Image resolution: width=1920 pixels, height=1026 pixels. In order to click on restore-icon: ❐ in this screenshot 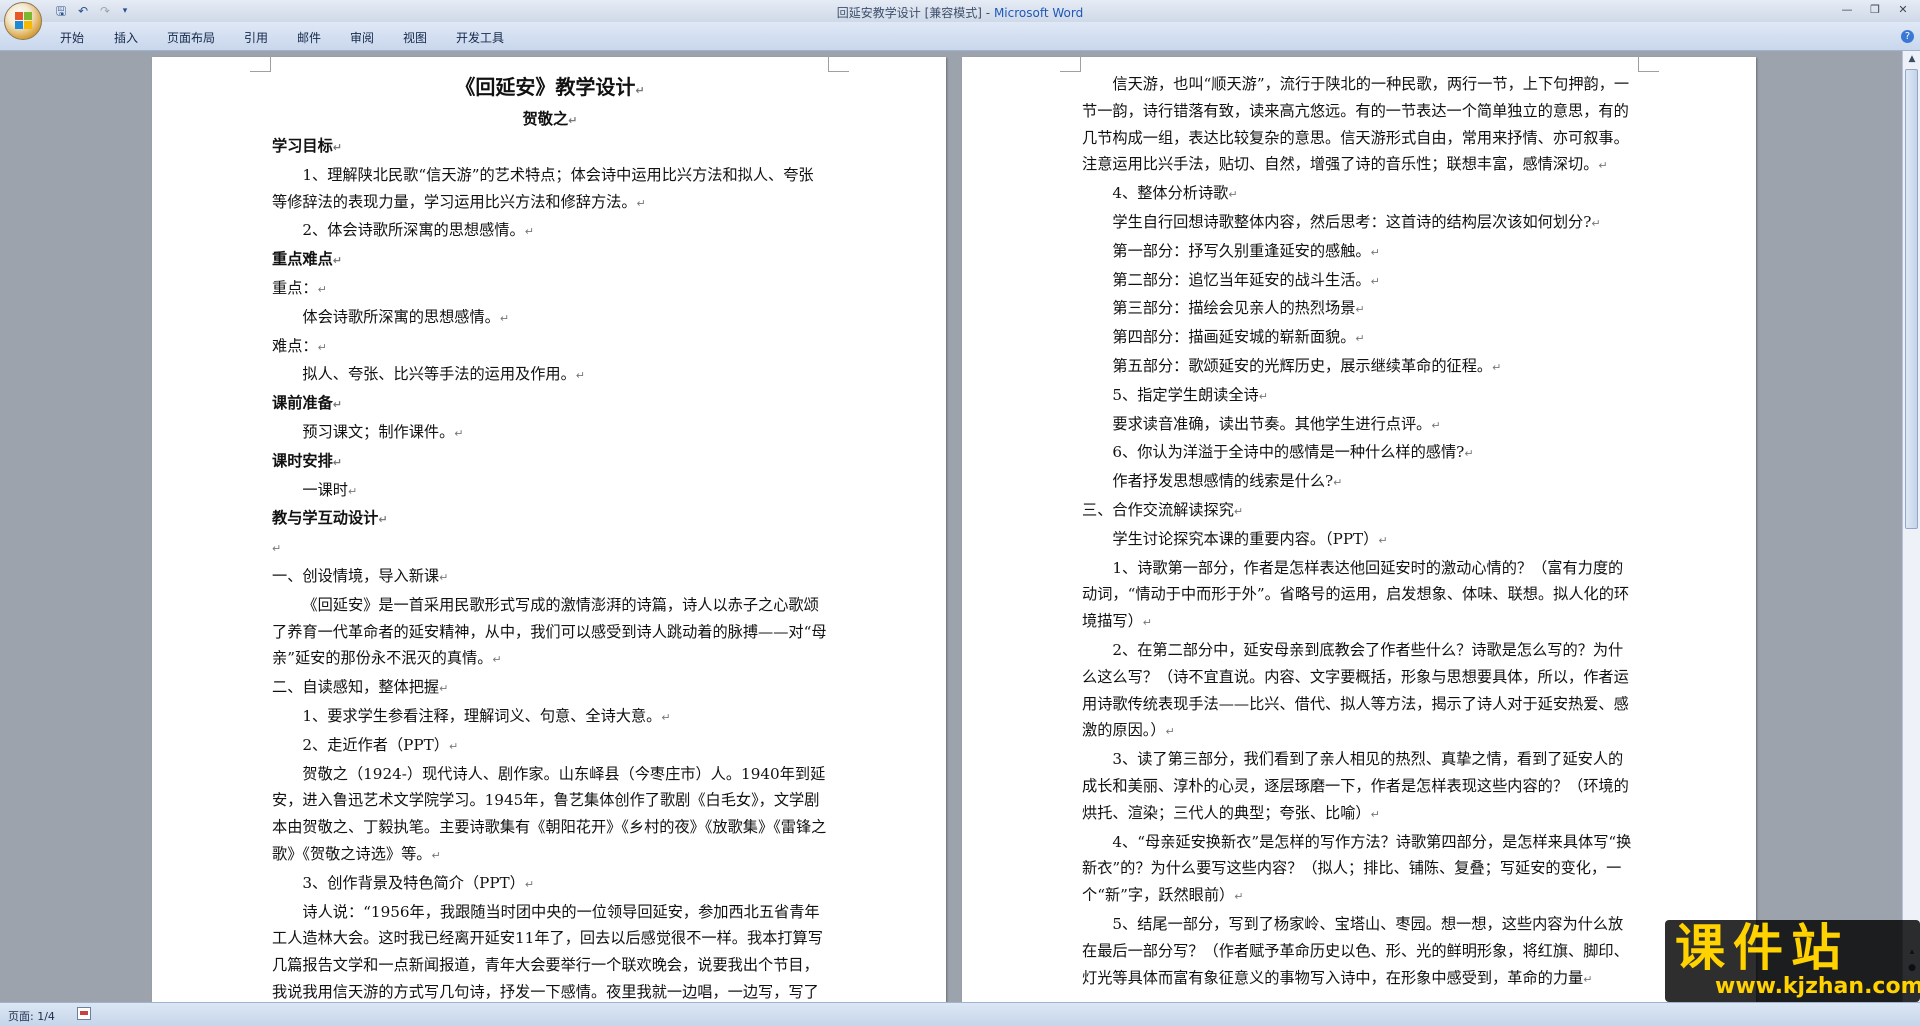, I will do `click(1875, 10)`.